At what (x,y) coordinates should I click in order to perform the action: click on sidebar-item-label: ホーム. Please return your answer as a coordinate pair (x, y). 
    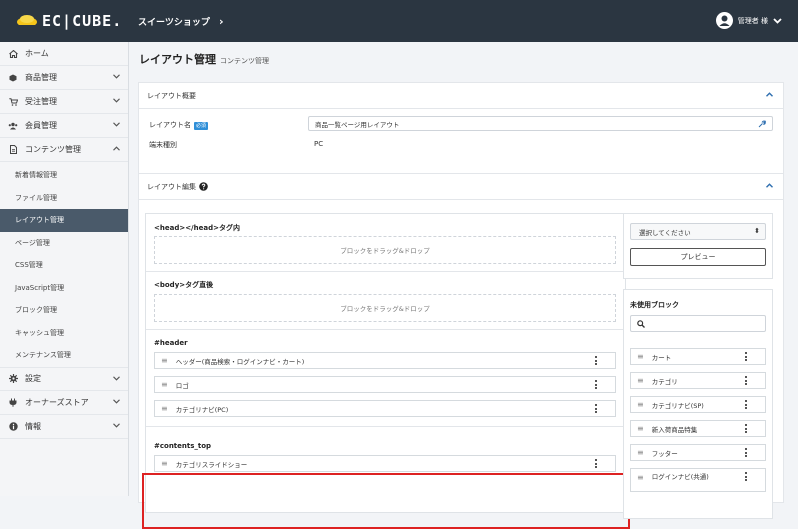
    Looking at the image, I should click on (37, 53).